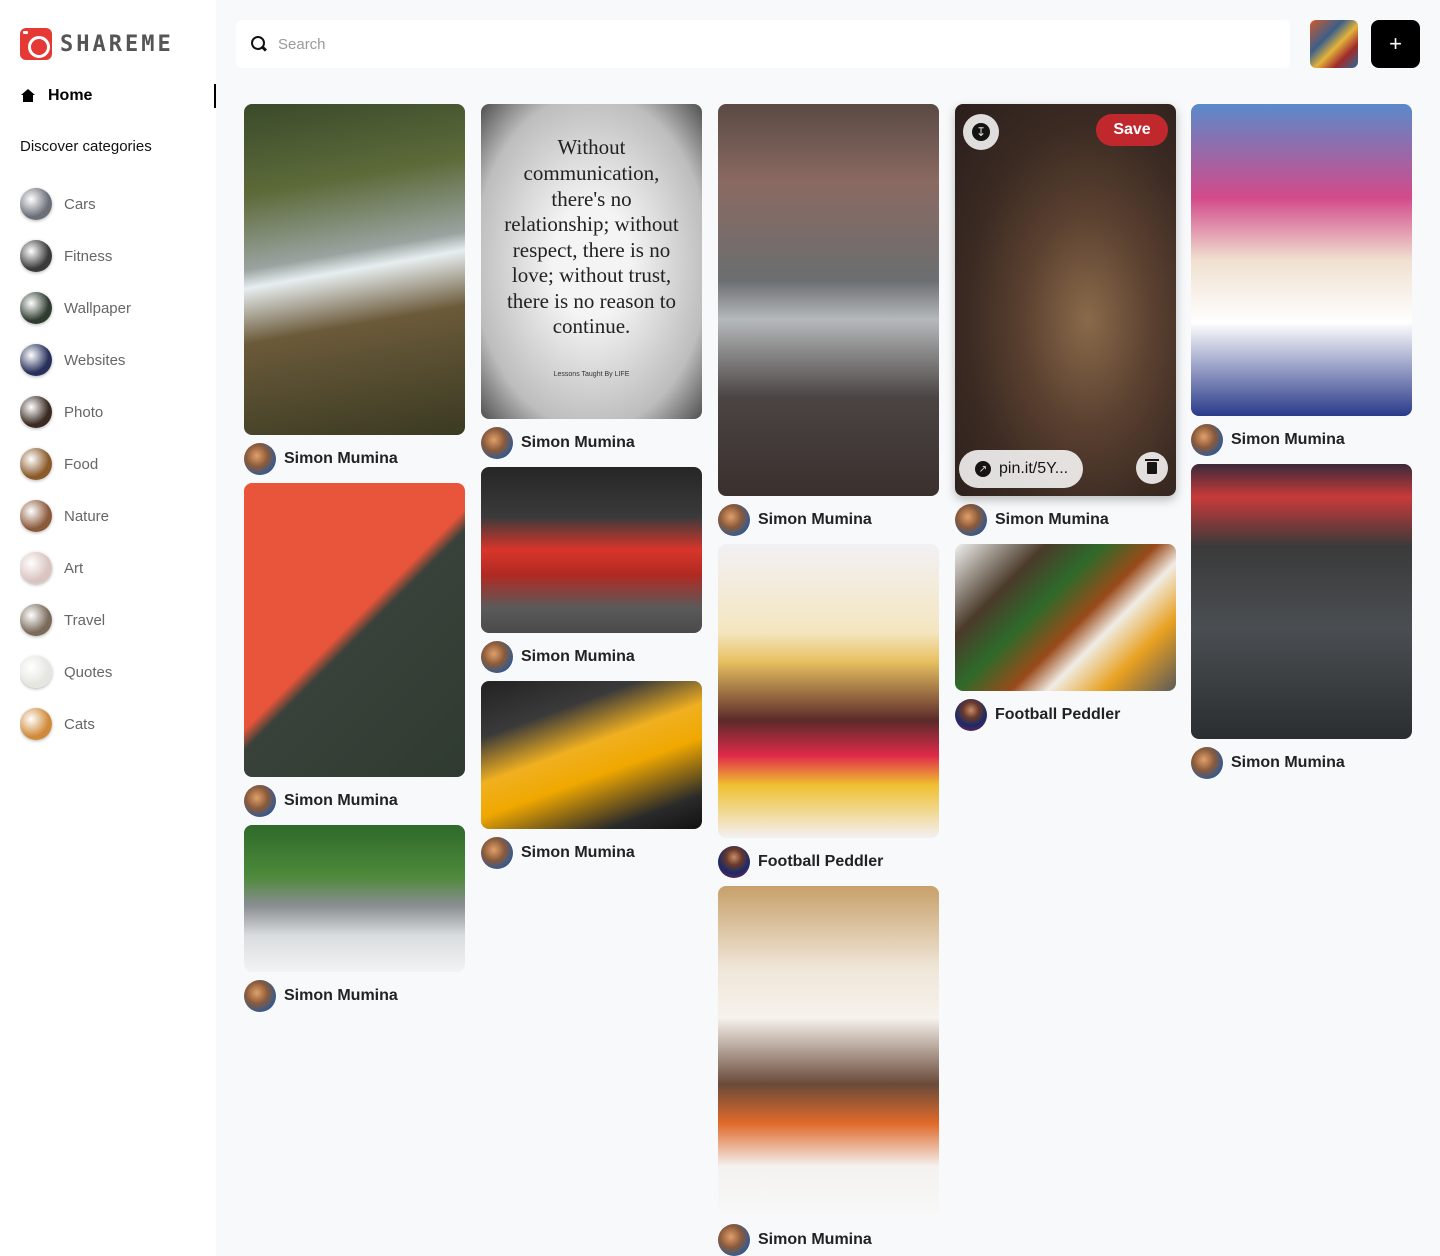 This screenshot has height=1256, width=1440. What do you see at coordinates (118, 96) in the screenshot?
I see `nav-home: Home` at bounding box center [118, 96].